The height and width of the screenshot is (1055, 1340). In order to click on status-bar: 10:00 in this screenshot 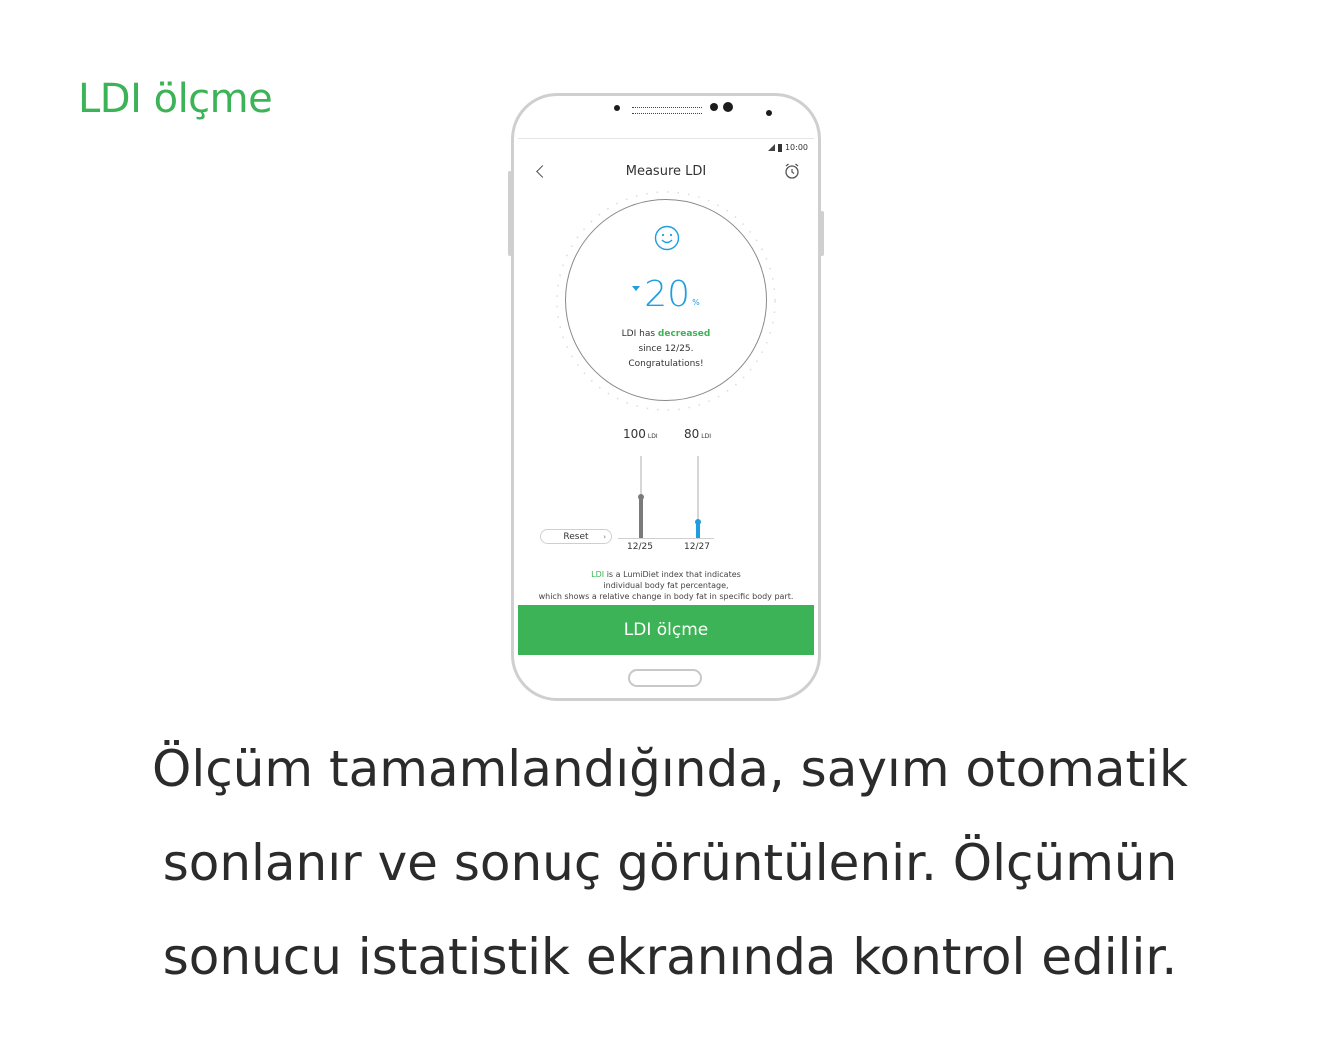, I will do `click(787, 147)`.